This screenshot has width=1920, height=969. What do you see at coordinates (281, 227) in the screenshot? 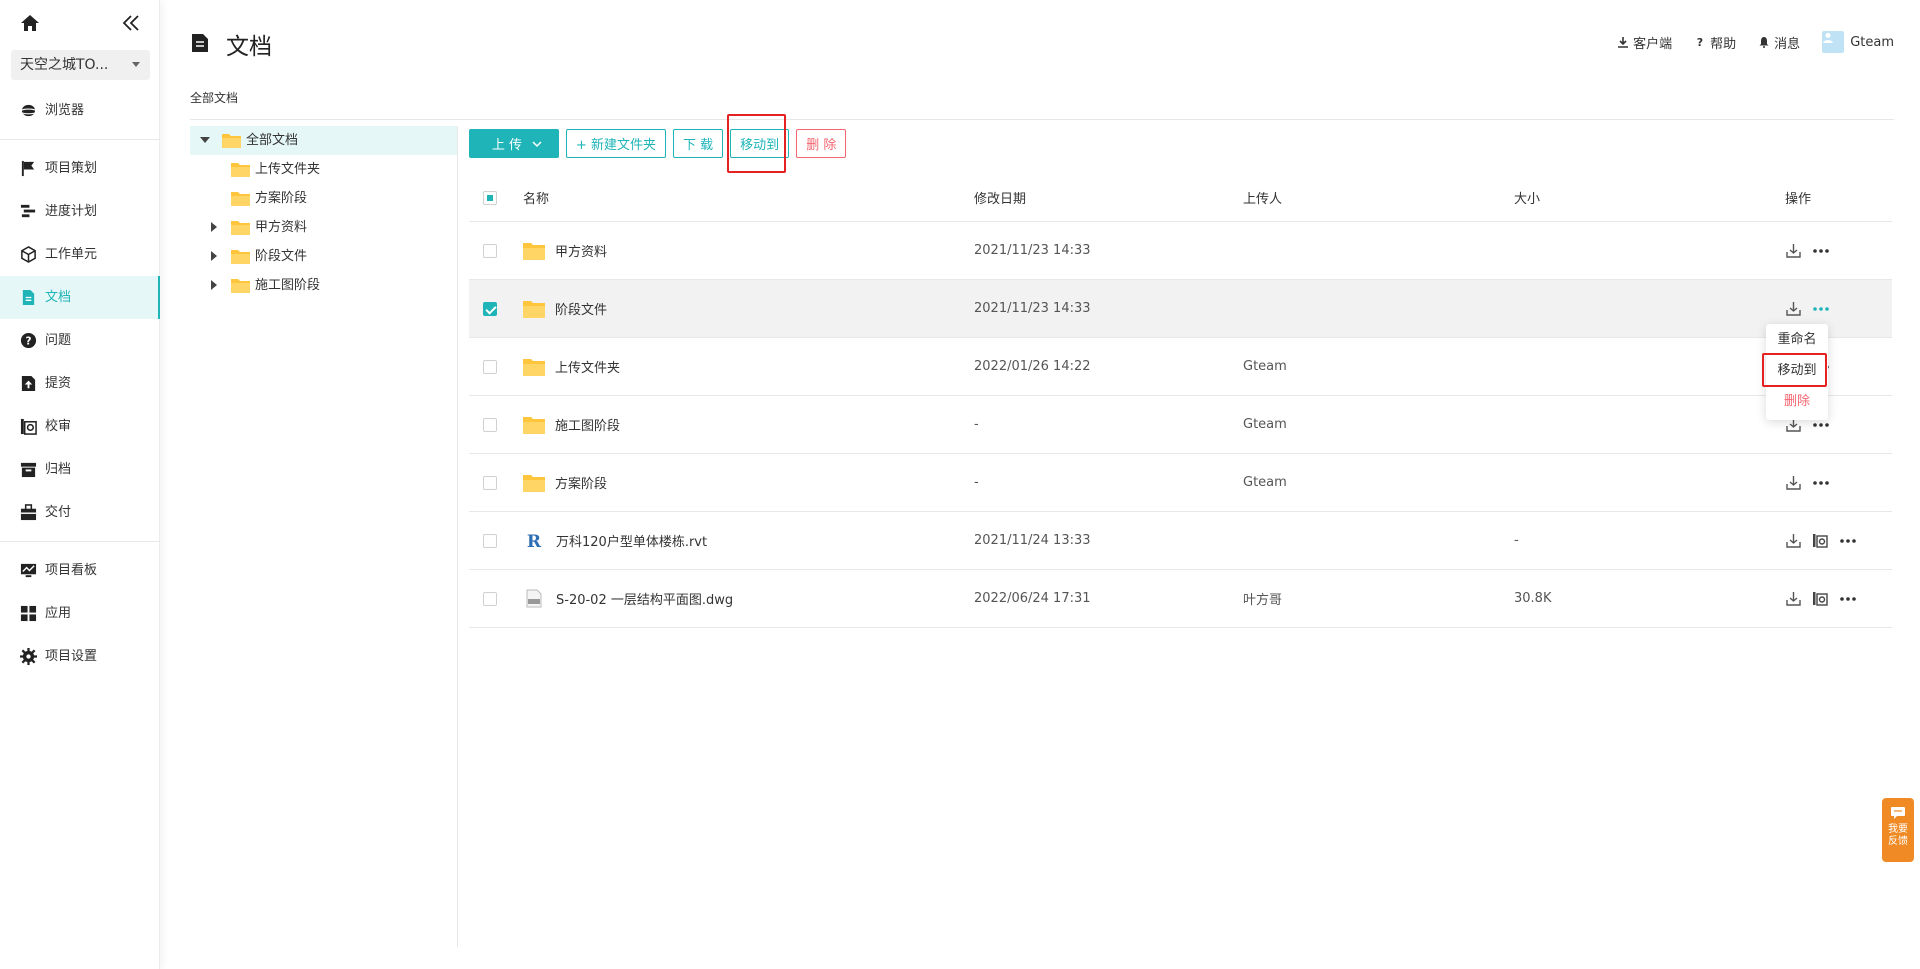
I see `tree-node-label: 甲方资料` at bounding box center [281, 227].